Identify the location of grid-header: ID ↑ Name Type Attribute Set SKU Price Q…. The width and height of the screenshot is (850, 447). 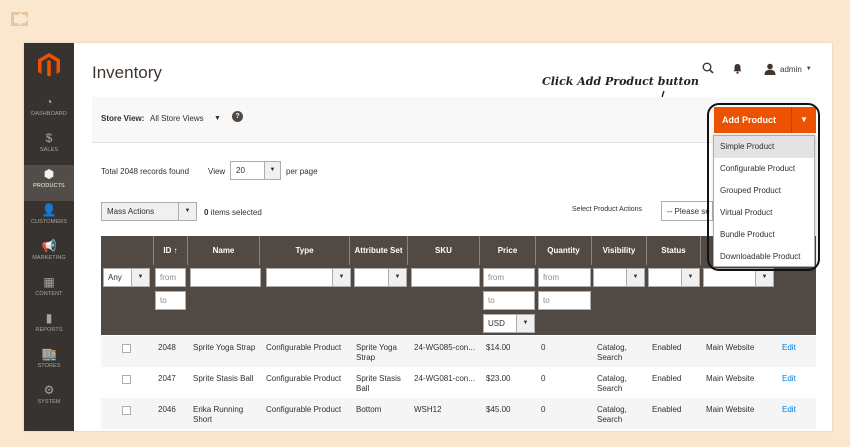
(458, 250).